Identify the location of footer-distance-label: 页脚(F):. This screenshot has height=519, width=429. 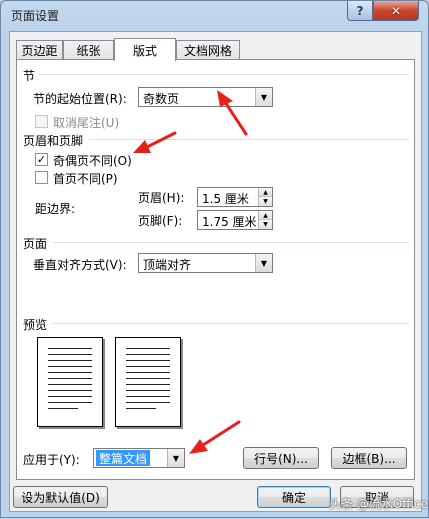
(160, 221).